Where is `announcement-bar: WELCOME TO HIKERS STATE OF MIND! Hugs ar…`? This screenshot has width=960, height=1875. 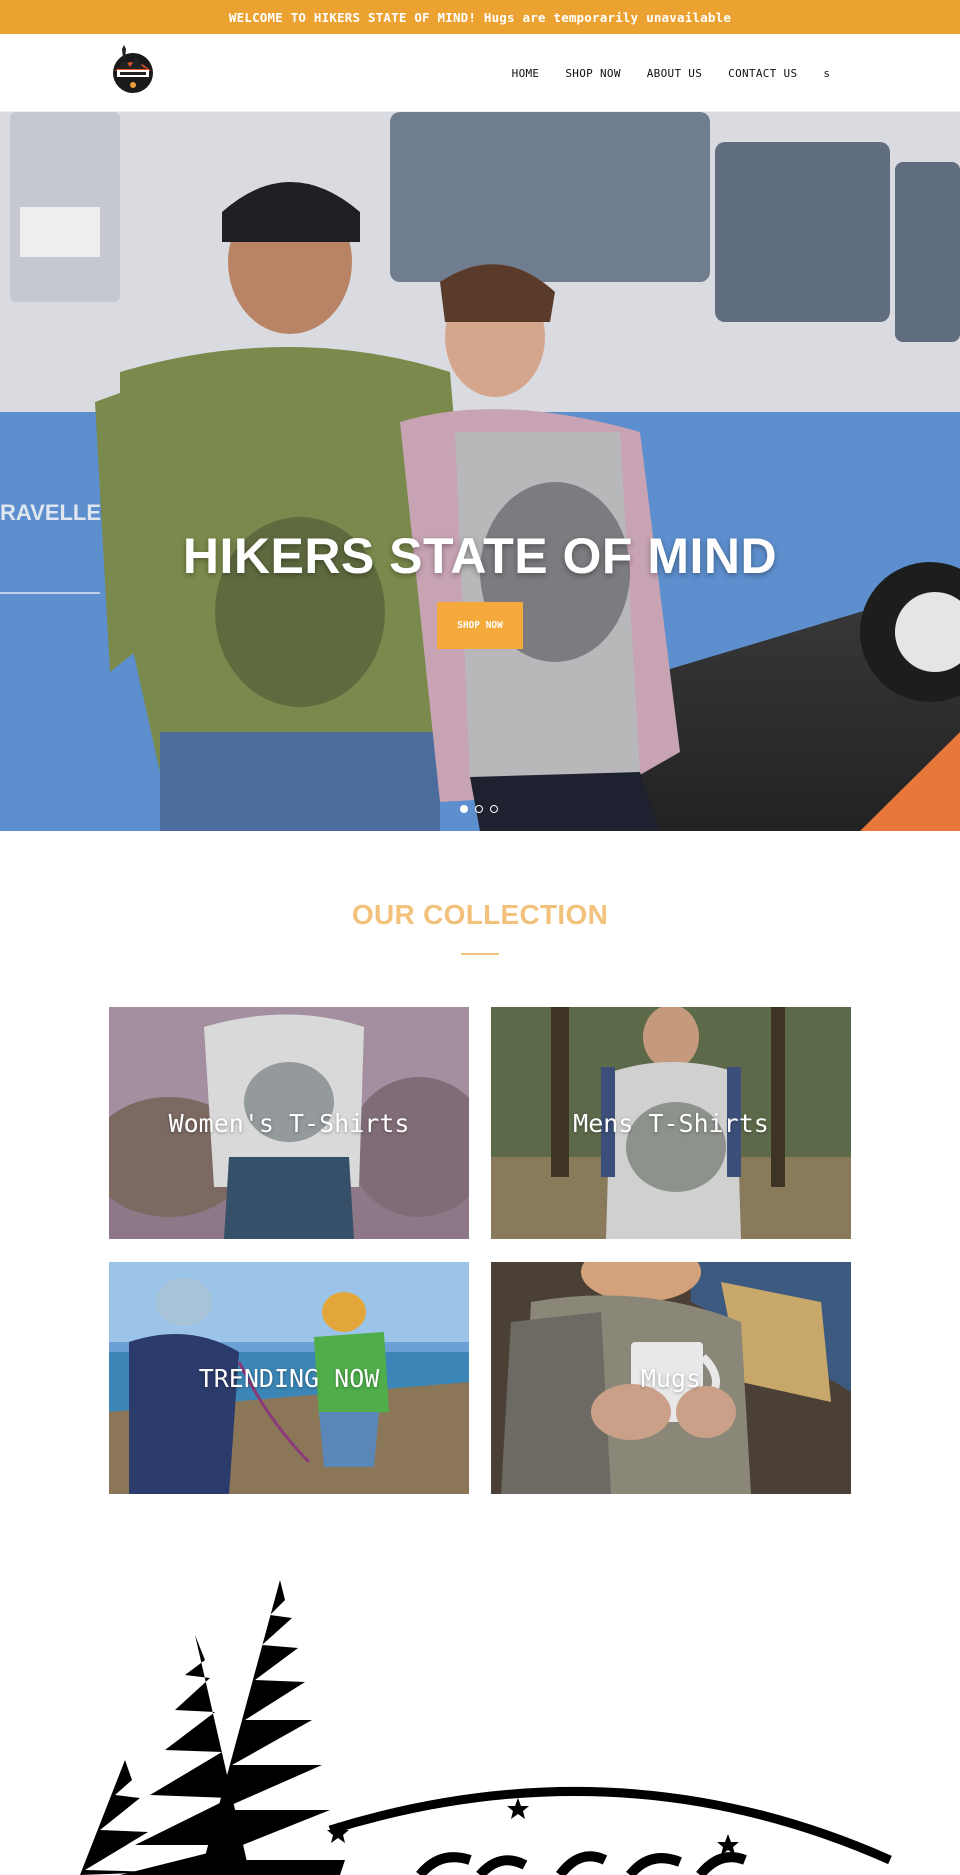 announcement-bar: WELCOME TO HIKERS STATE OF MIND! Hugs ar… is located at coordinates (480, 17).